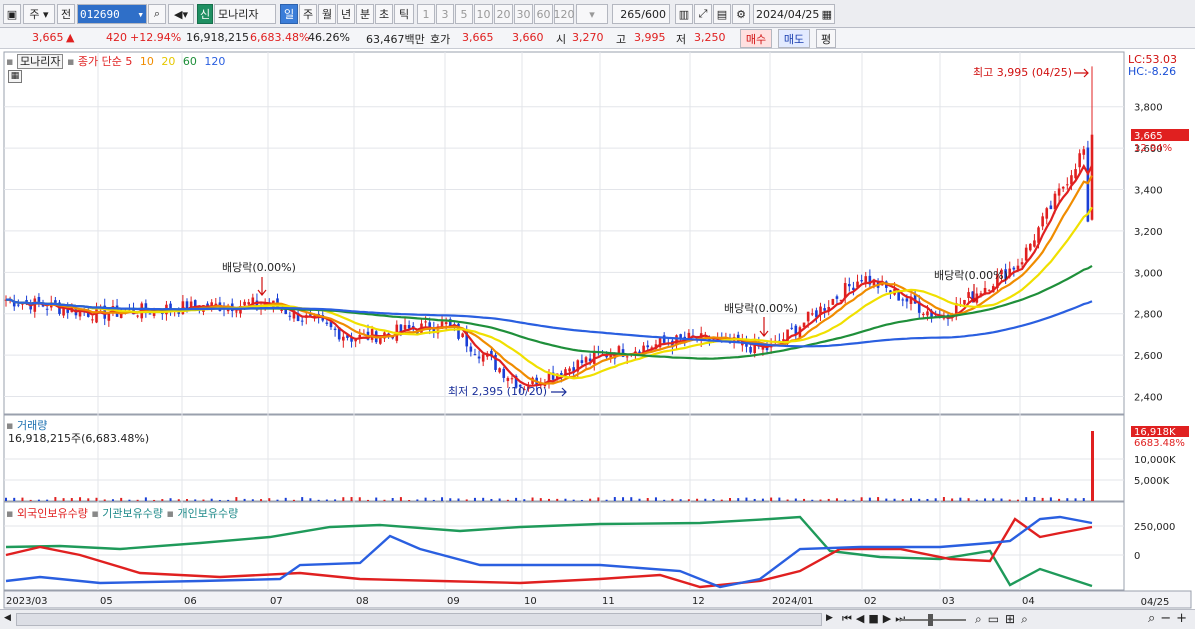 Image resolution: width=1195 pixels, height=629 pixels. I want to click on settings-gear-icon: ⚙, so click(741, 14).